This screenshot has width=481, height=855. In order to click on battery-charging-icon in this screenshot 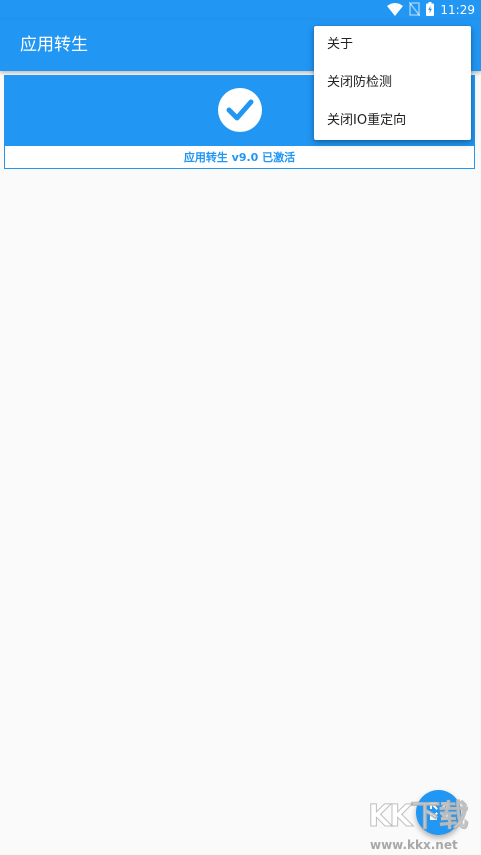, I will do `click(430, 10)`.